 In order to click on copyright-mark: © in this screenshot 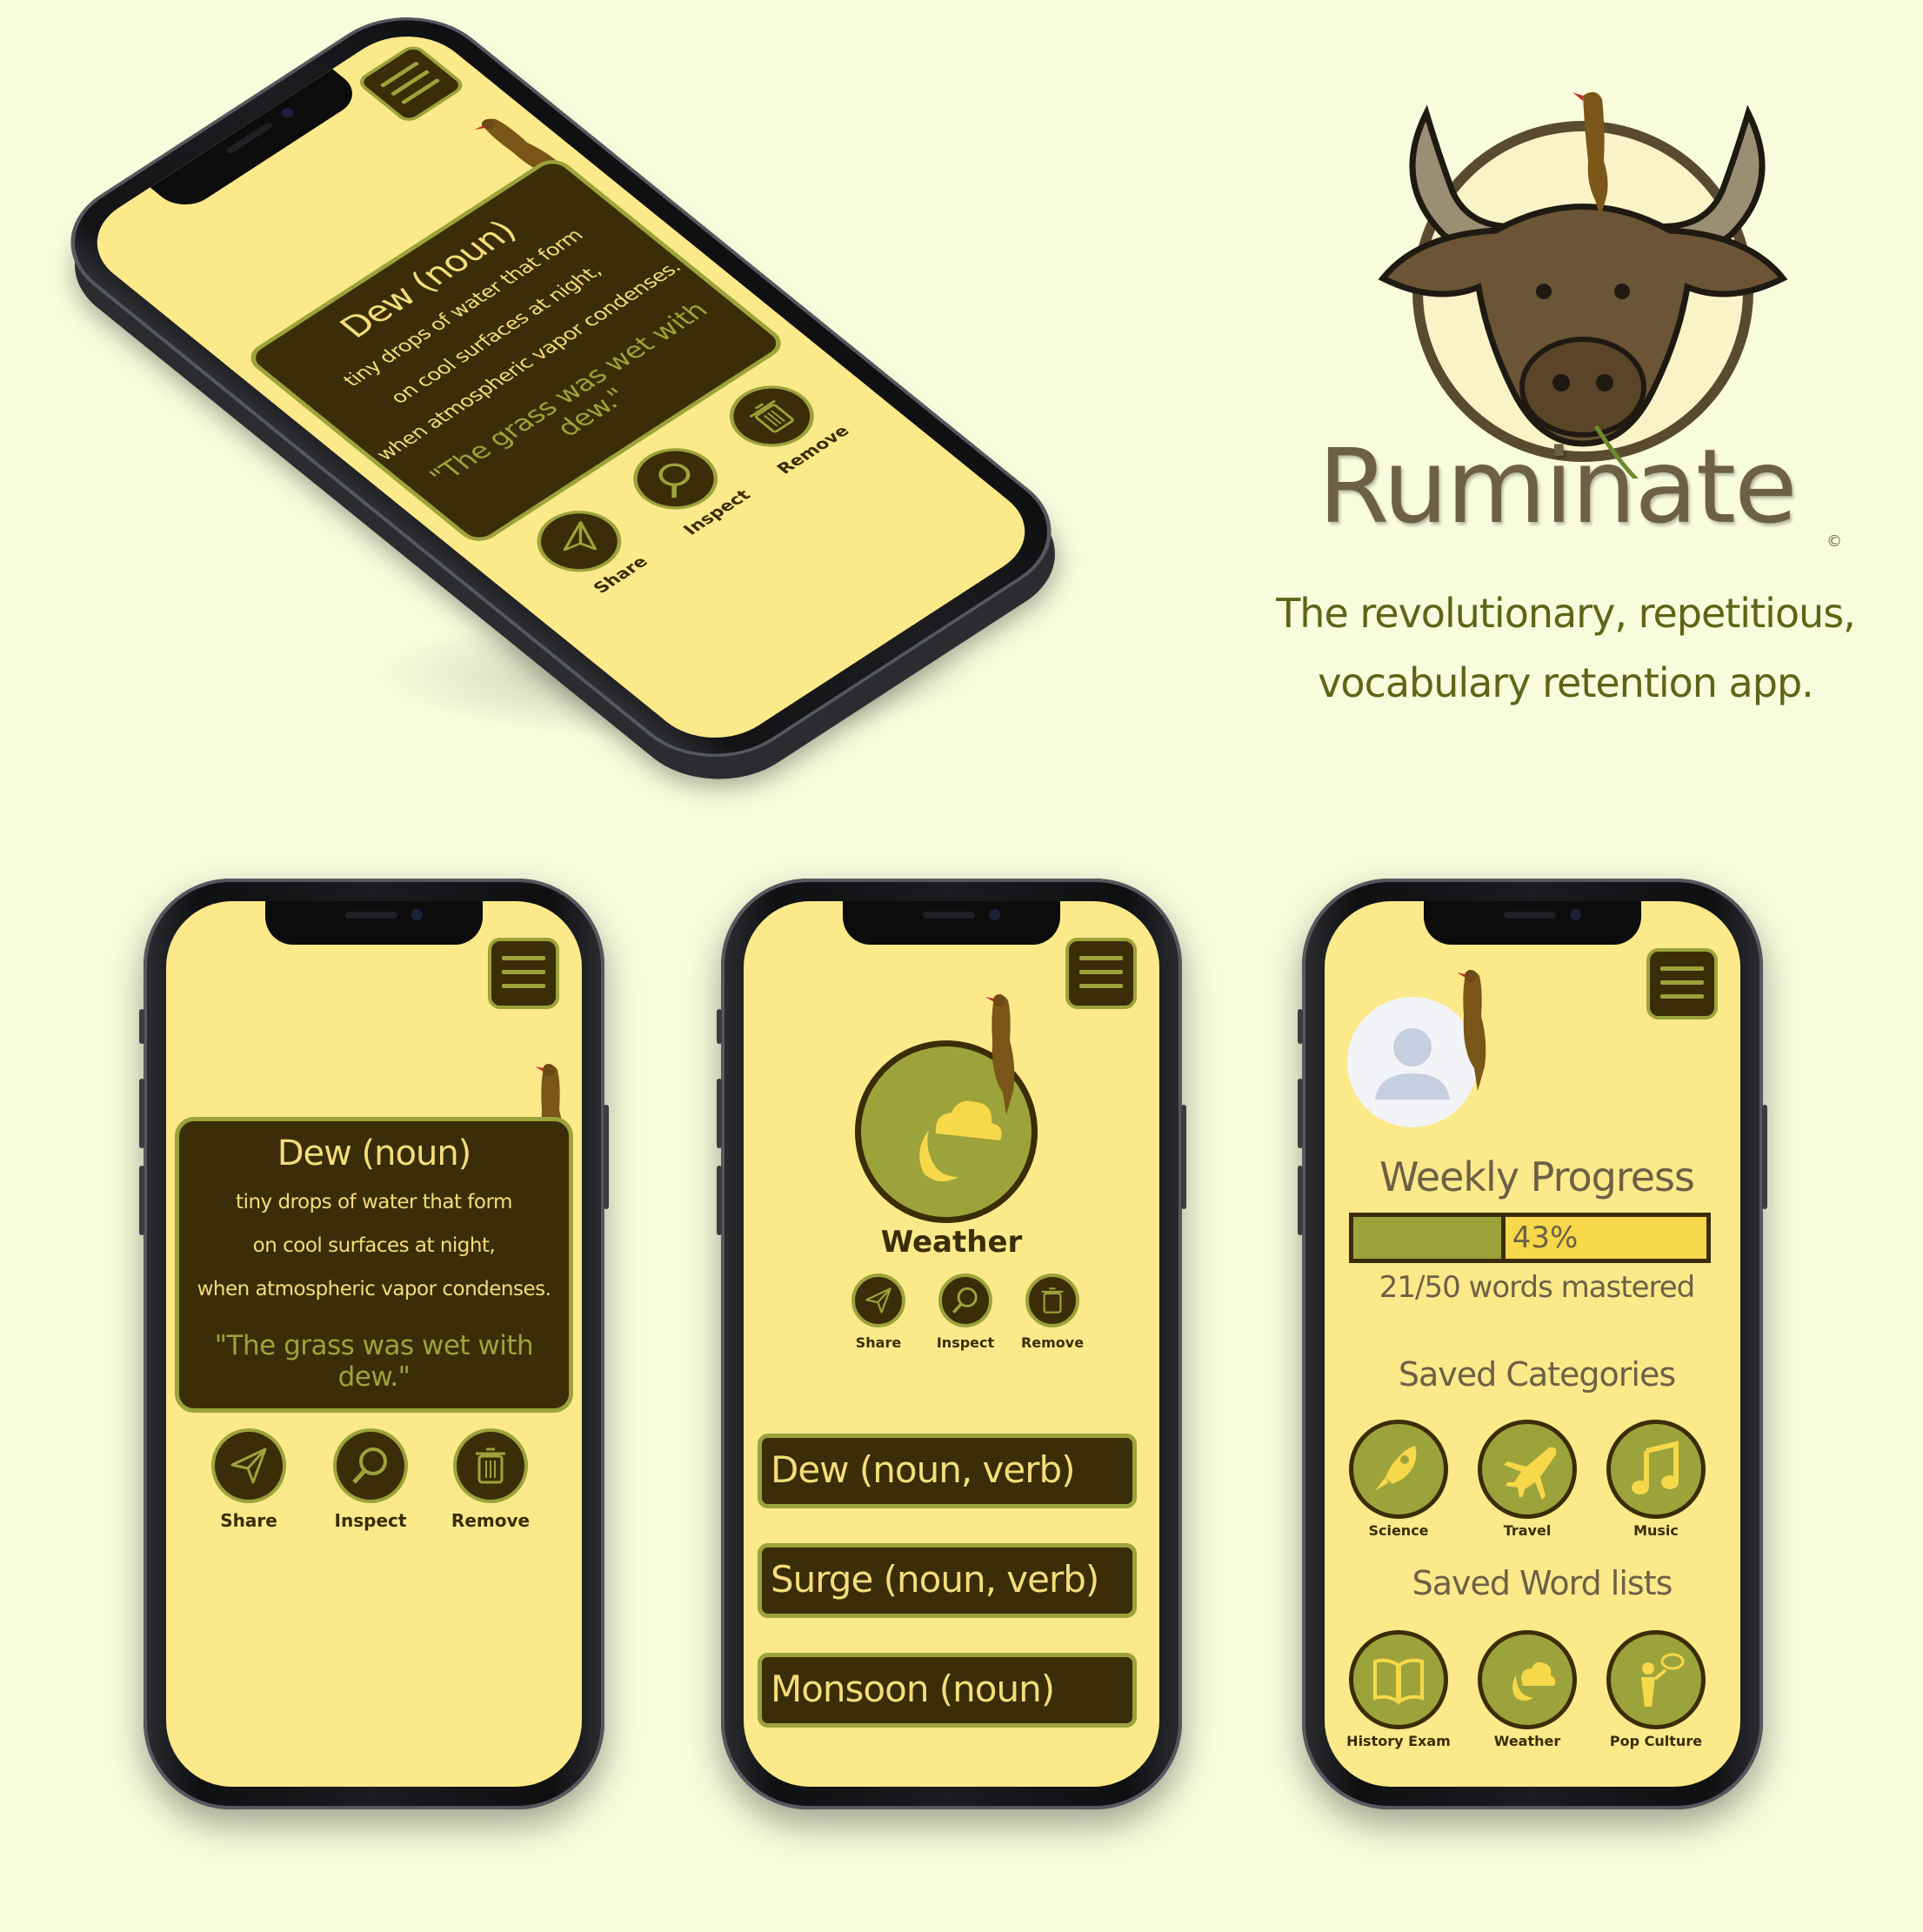, I will do `click(1834, 541)`.